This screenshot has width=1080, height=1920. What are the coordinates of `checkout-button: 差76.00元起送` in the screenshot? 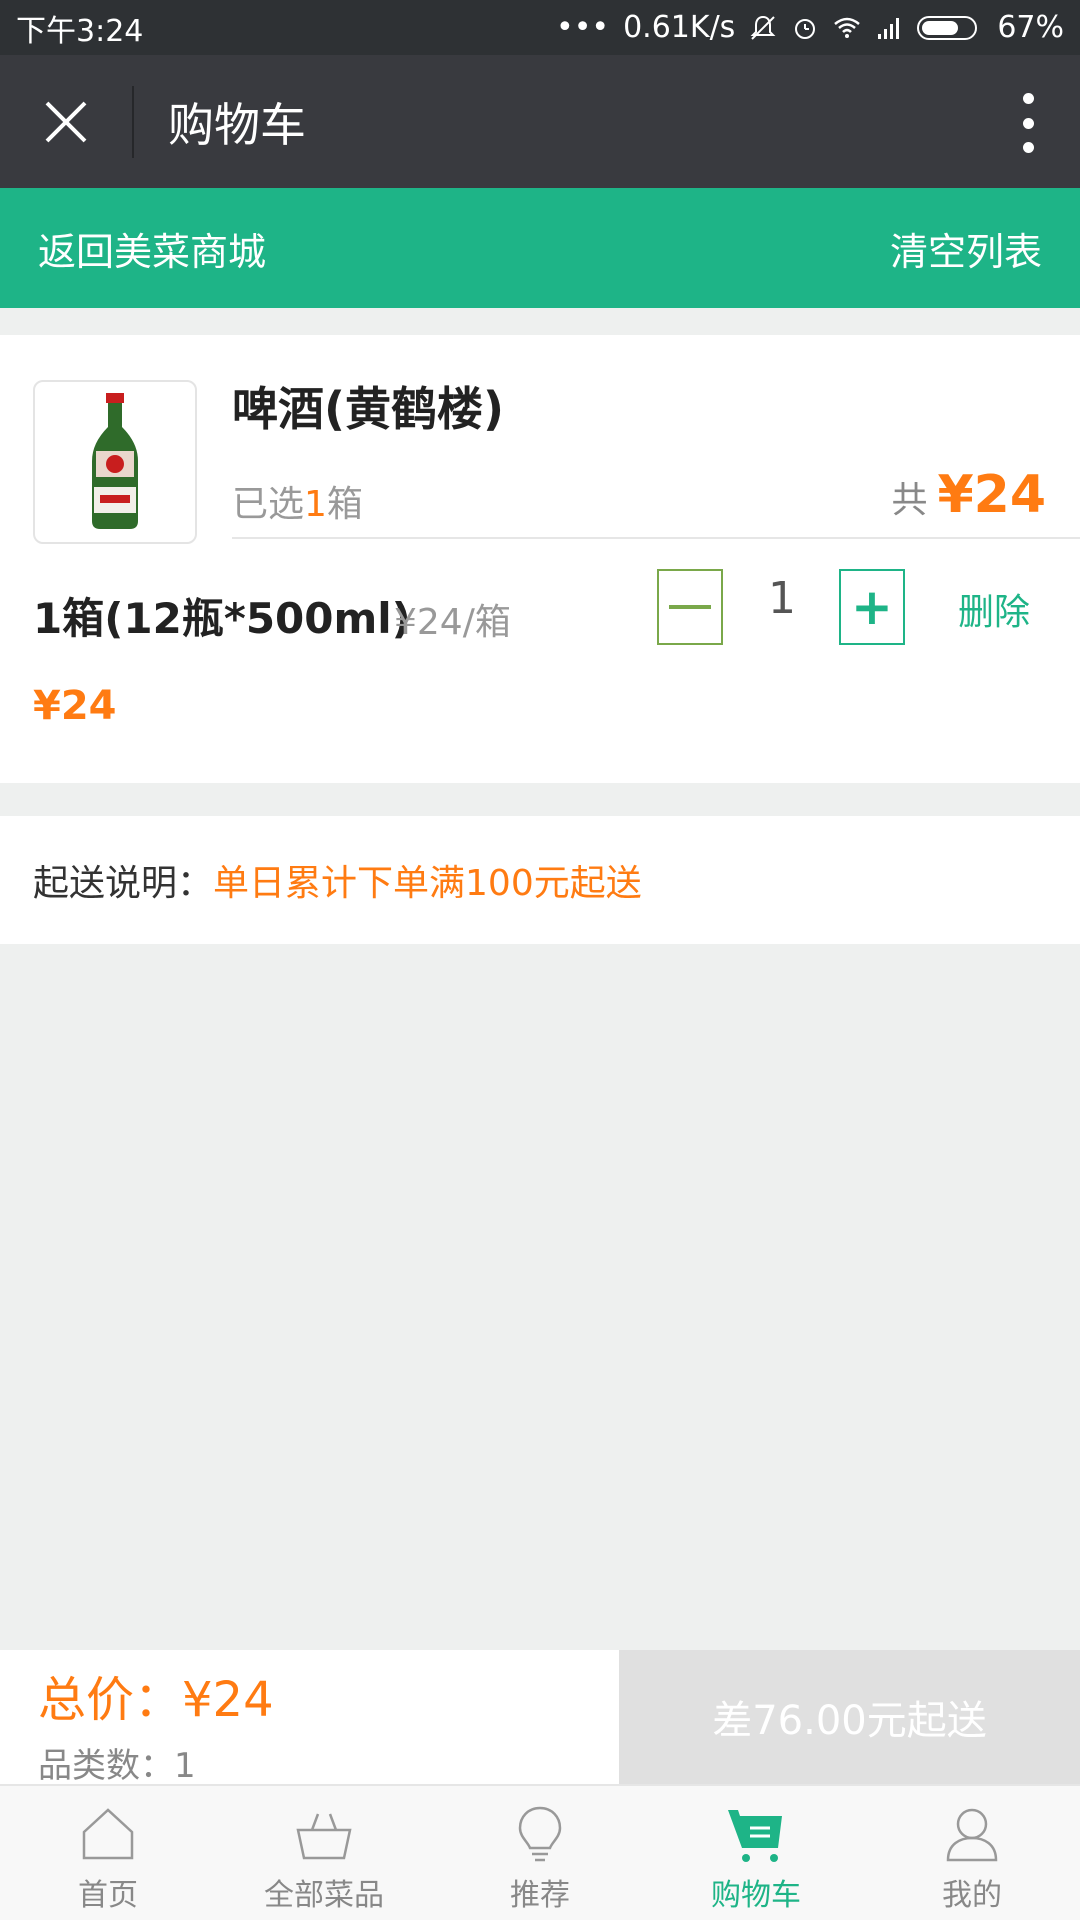 It's located at (849, 1717).